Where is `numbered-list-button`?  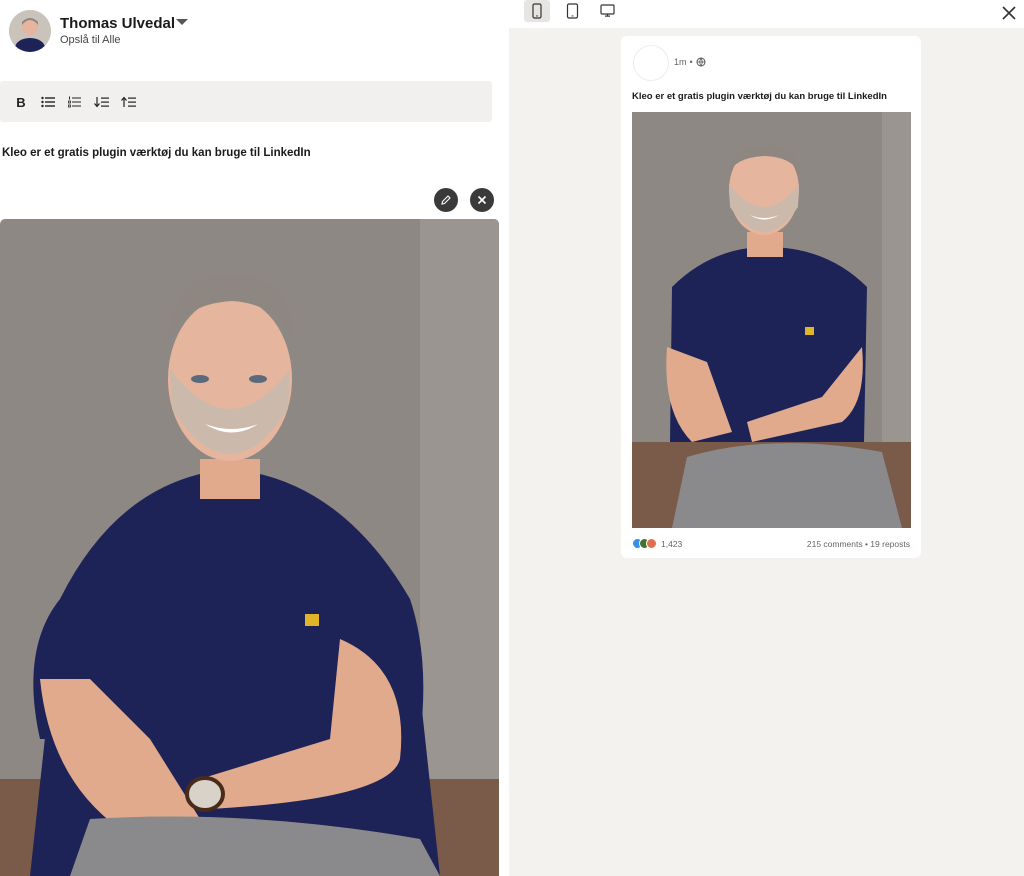 numbered-list-button is located at coordinates (74, 102).